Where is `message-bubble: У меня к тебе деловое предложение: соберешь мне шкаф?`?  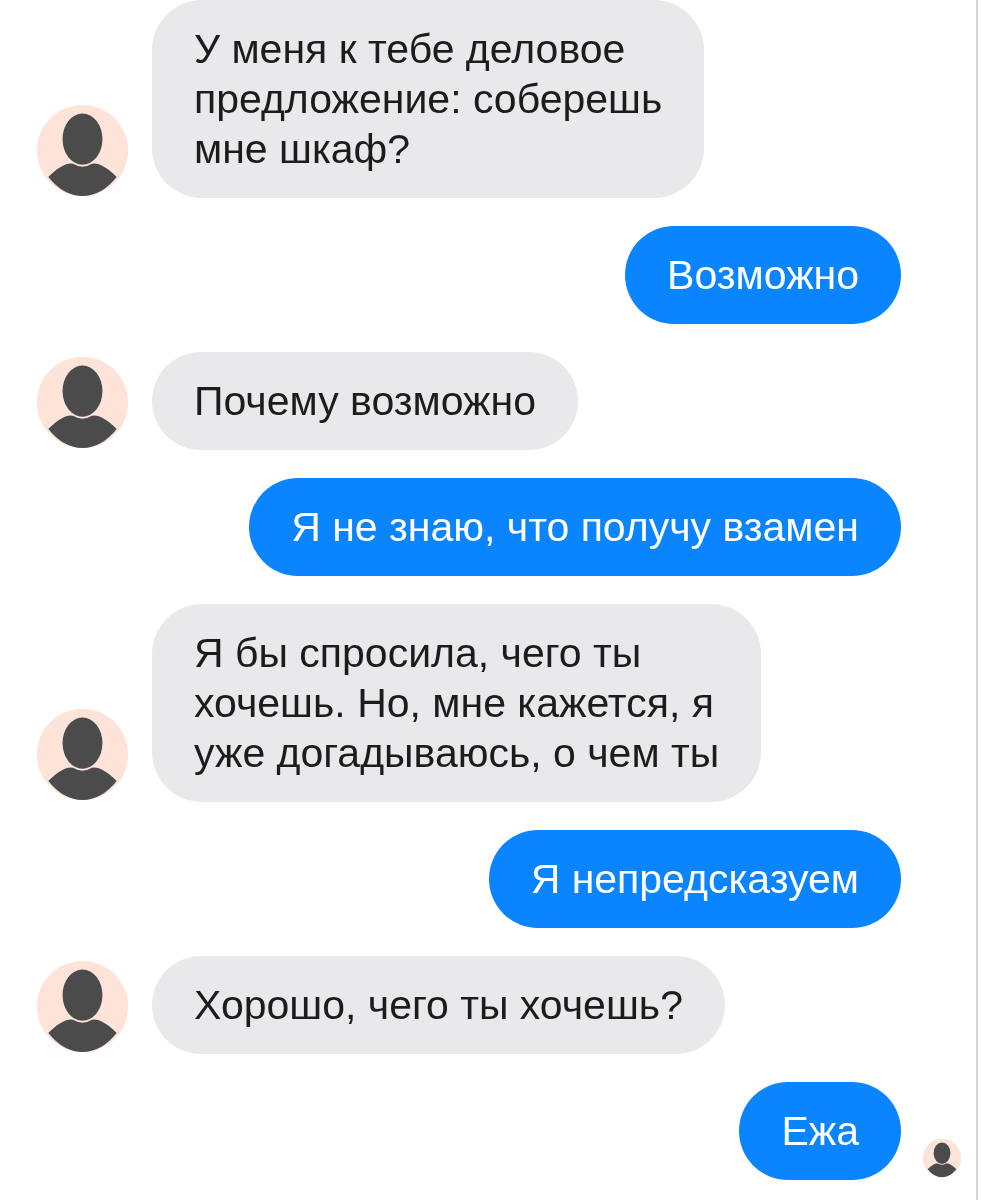 message-bubble: У меня к тебе деловое предложение: соберешь мне шкаф? is located at coordinates (428, 99).